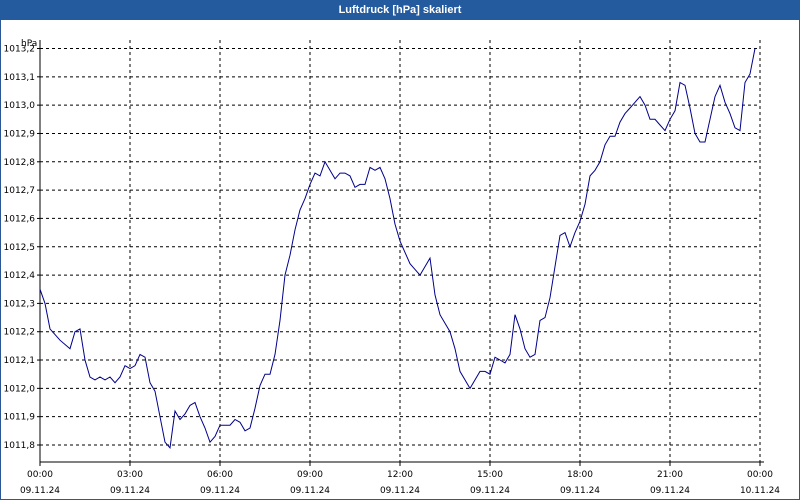  I want to click on x-tick-time-label: 15:00, so click(490, 475).